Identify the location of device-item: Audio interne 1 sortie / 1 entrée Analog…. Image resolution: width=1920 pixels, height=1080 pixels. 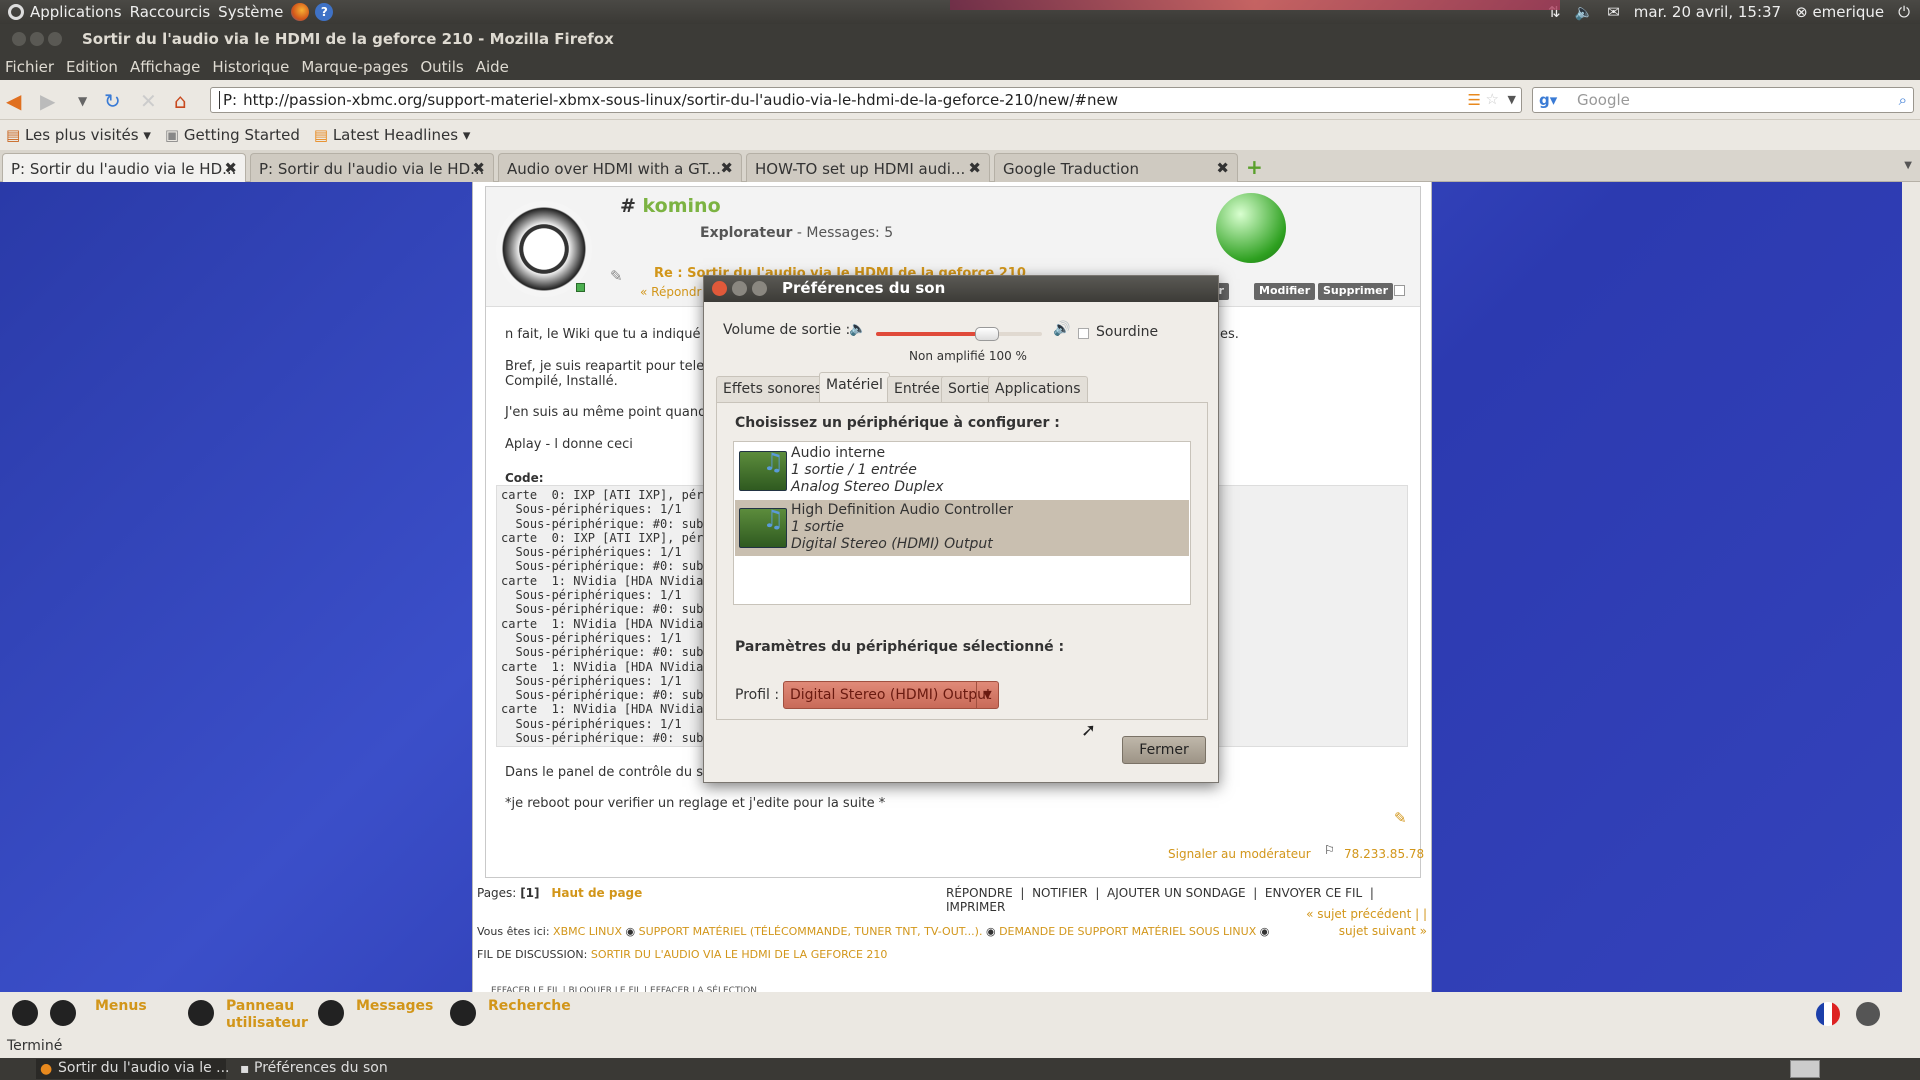
(962, 471).